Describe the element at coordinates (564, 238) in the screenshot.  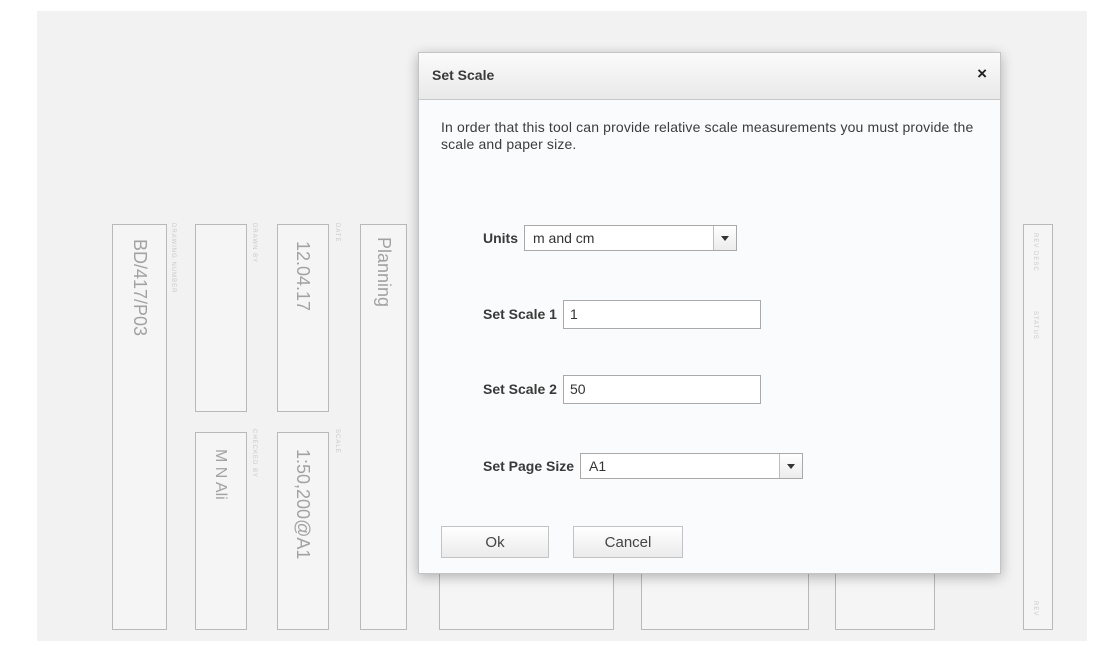
I see `units-value: m and cm` at that location.